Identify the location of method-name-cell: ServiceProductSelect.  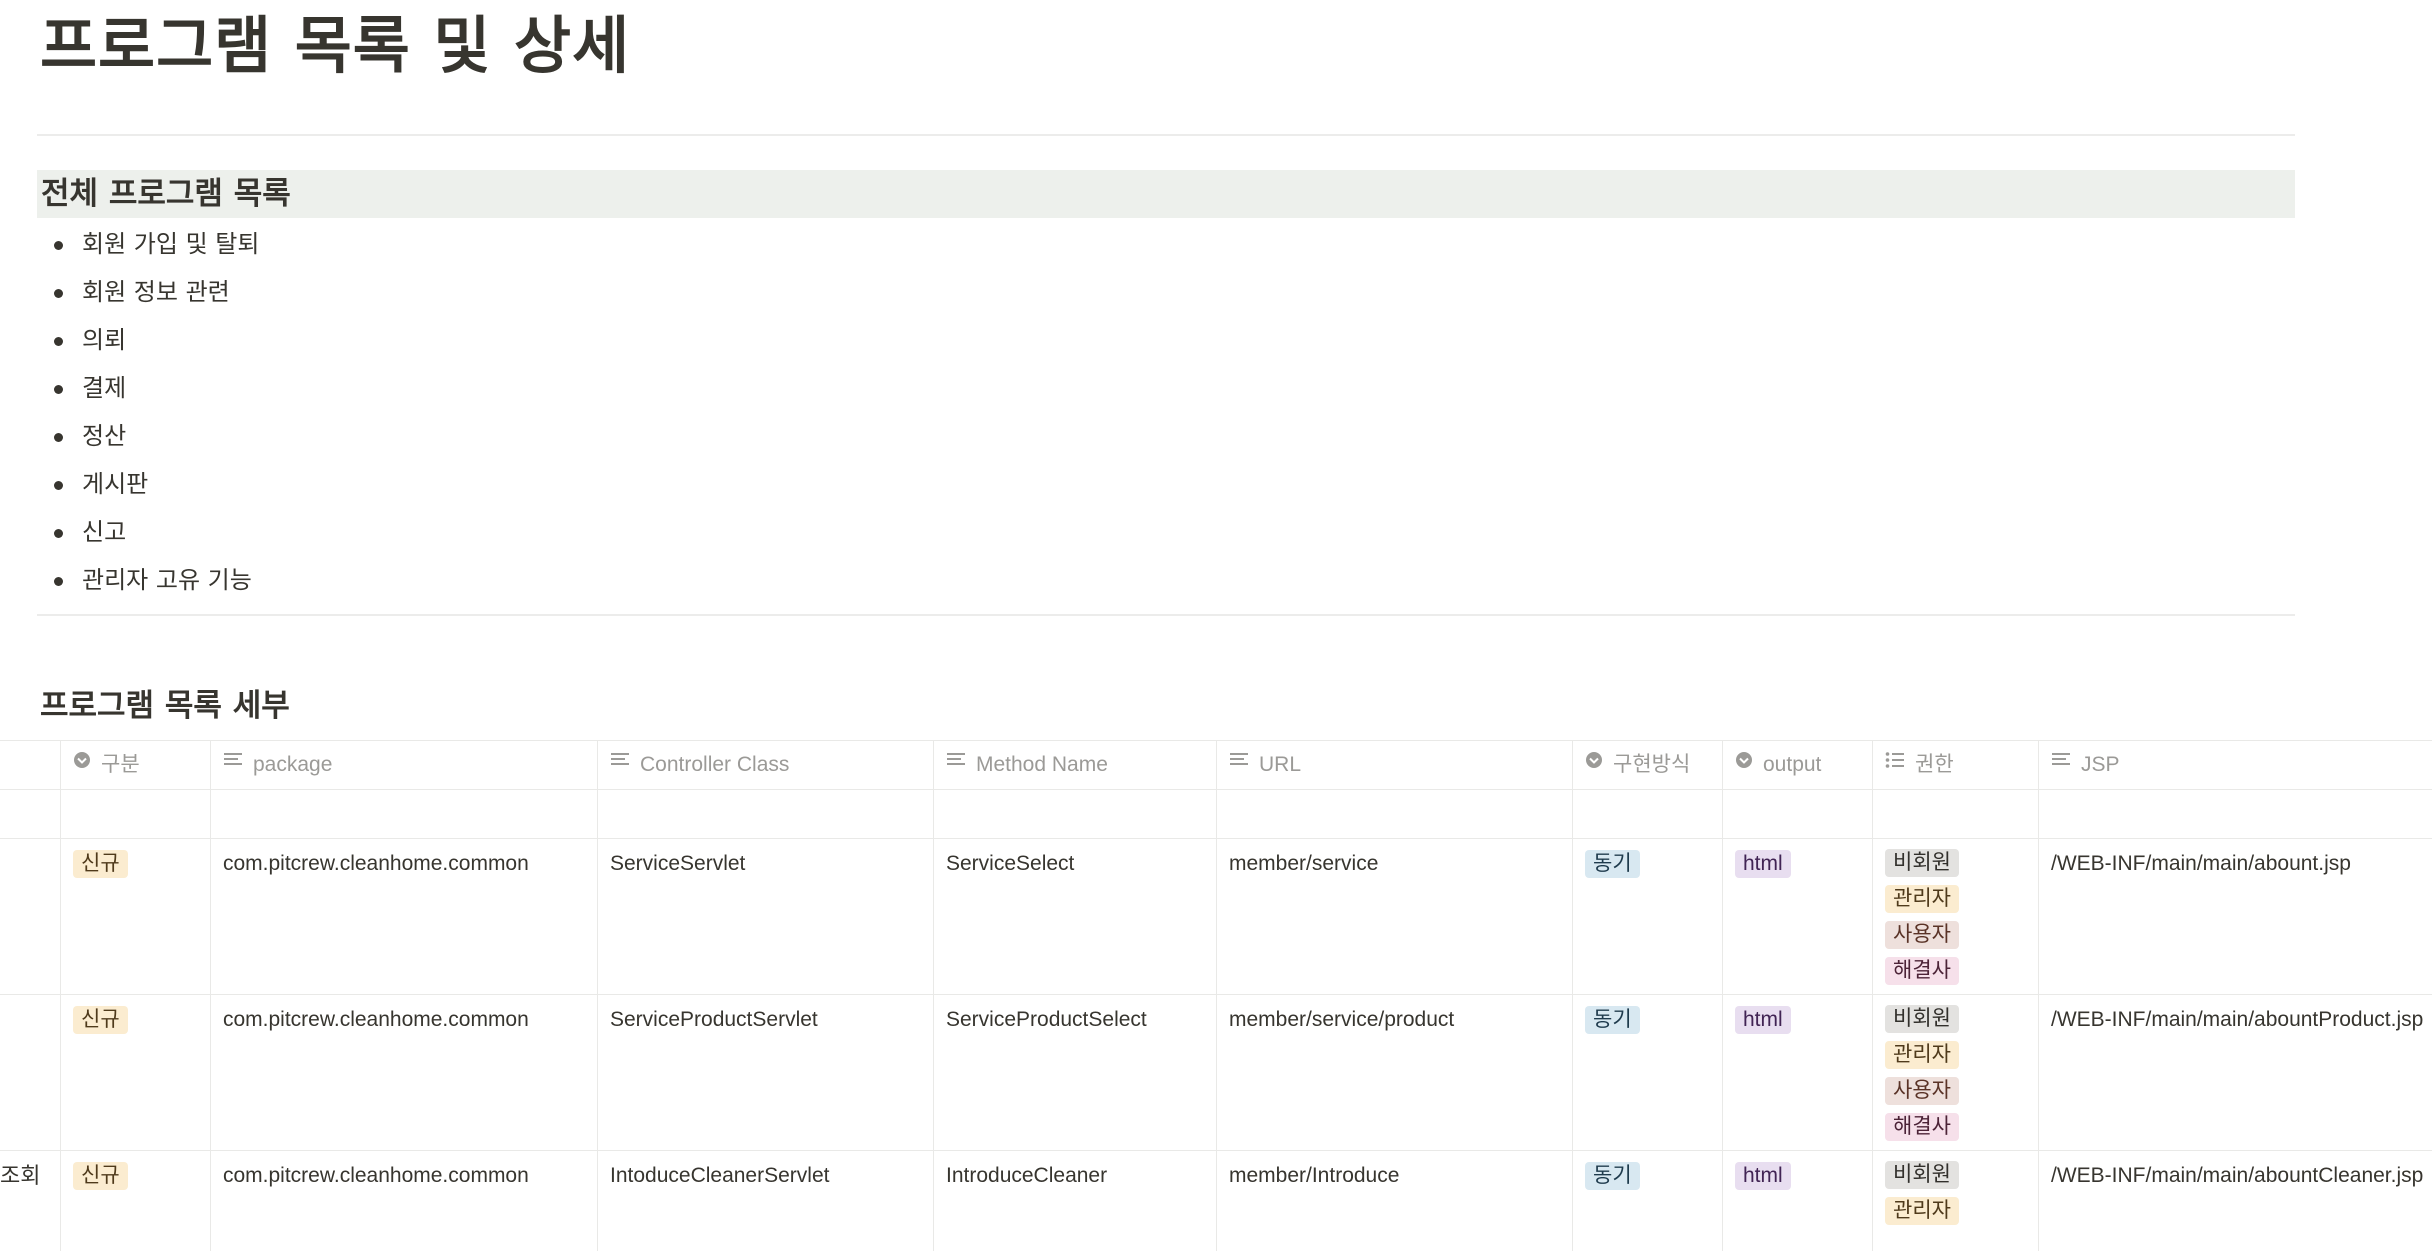
(1074, 1072).